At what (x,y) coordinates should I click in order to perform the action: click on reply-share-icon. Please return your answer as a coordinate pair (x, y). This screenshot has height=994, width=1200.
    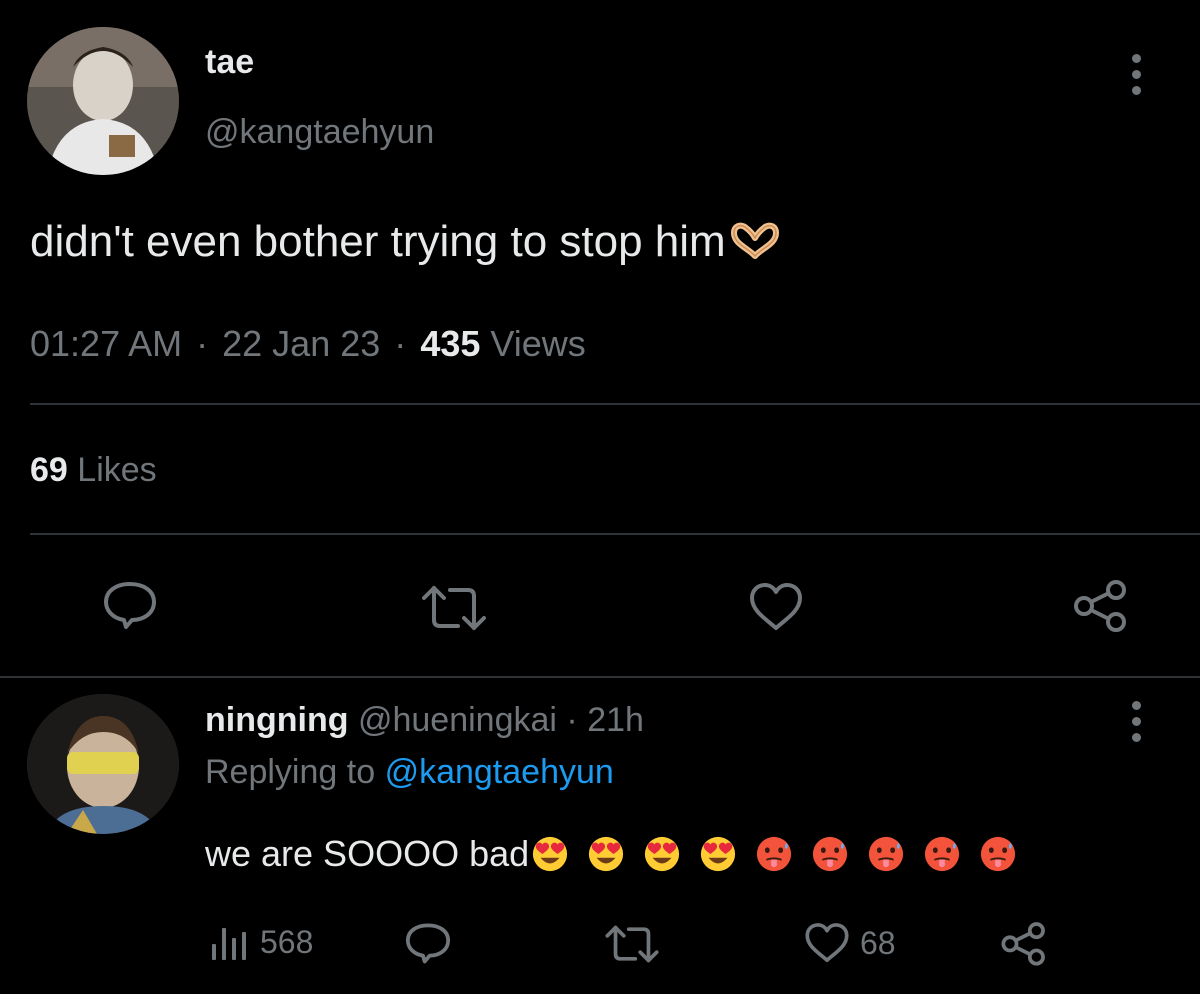
    Looking at the image, I should click on (1024, 943).